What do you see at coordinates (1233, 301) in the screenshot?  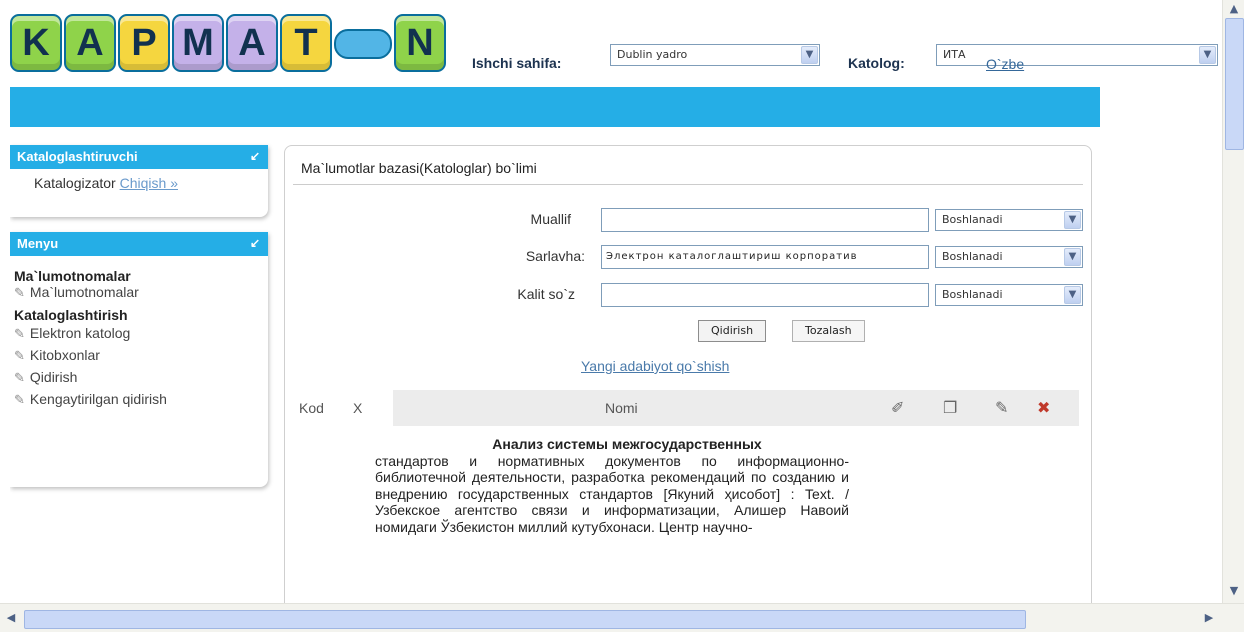 I see `vertical-scrollbar: ▲ ▼` at bounding box center [1233, 301].